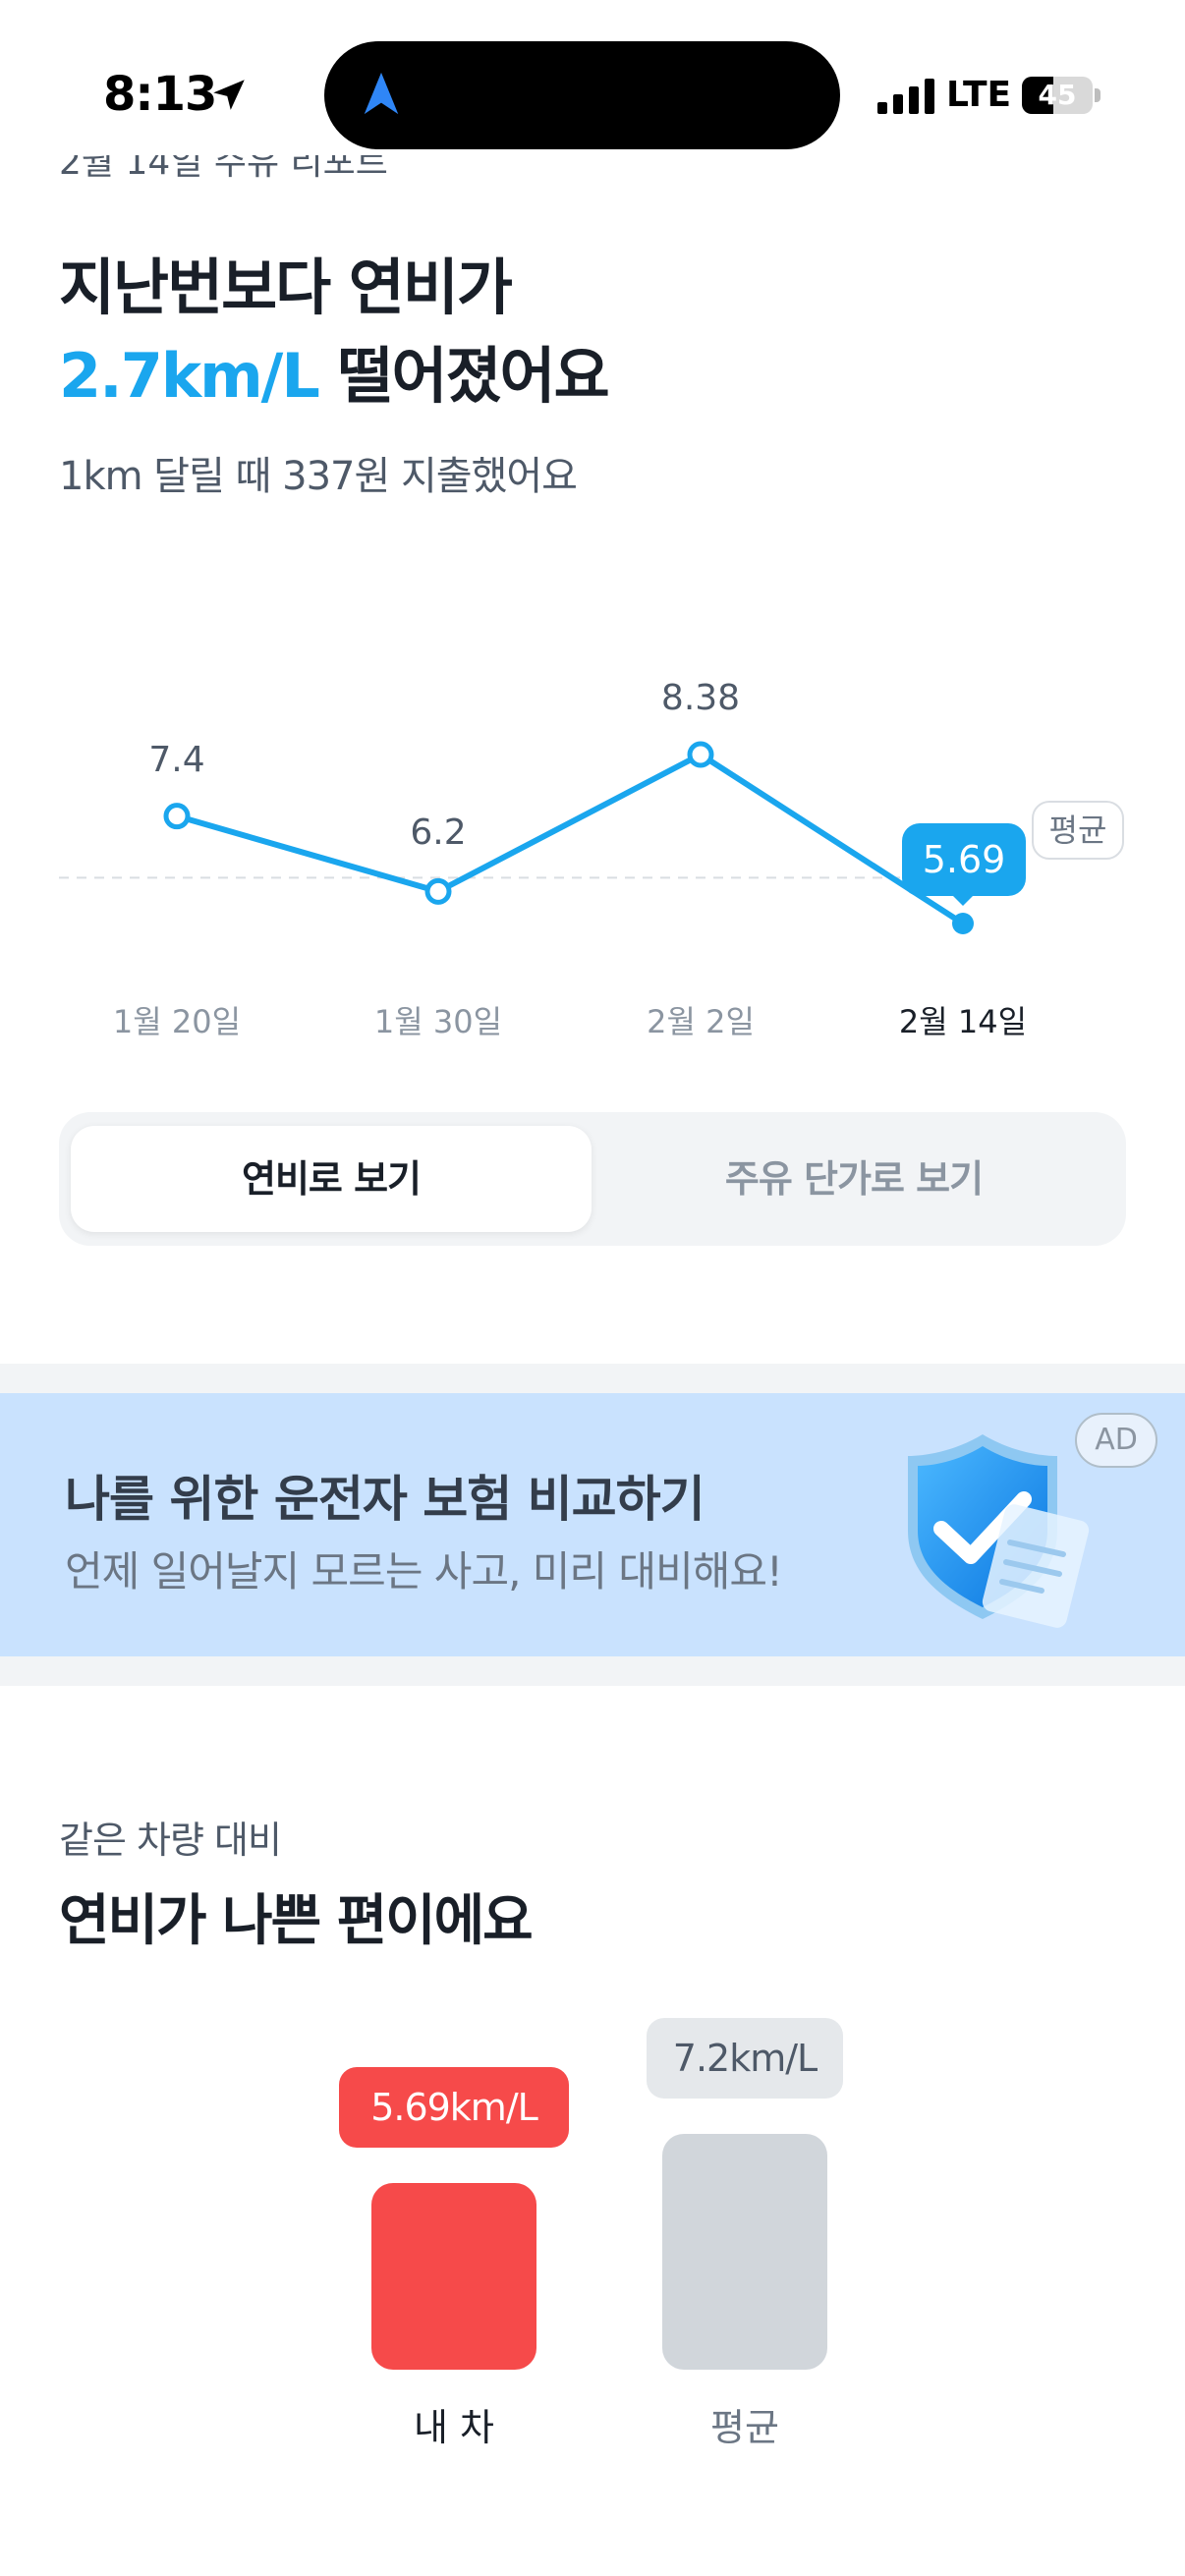 Image resolution: width=1185 pixels, height=2576 pixels. Describe the element at coordinates (745, 2058) in the screenshot. I see `bar-value-label: 7.2km/L` at that location.